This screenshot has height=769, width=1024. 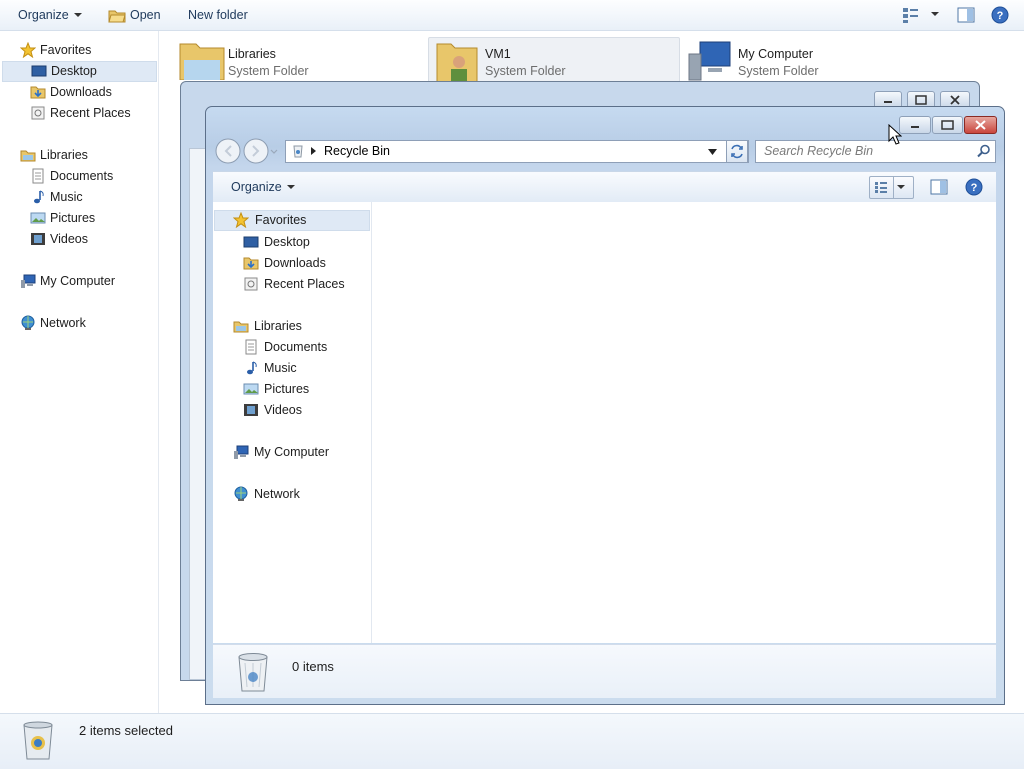 I want to click on nav-desktop: Desktop, so click(x=79, y=71).